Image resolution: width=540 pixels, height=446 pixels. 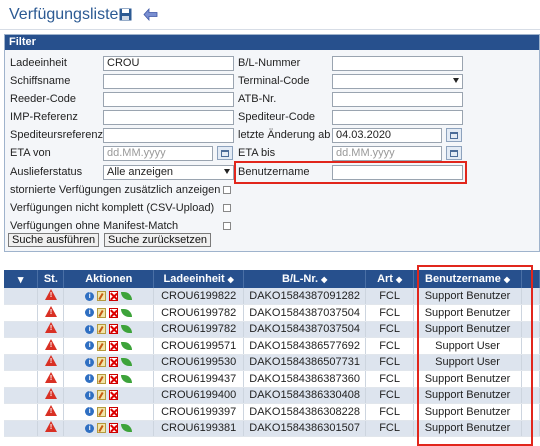 What do you see at coordinates (158, 240) in the screenshot?
I see `reset-button: Suche zurücksetzen` at bounding box center [158, 240].